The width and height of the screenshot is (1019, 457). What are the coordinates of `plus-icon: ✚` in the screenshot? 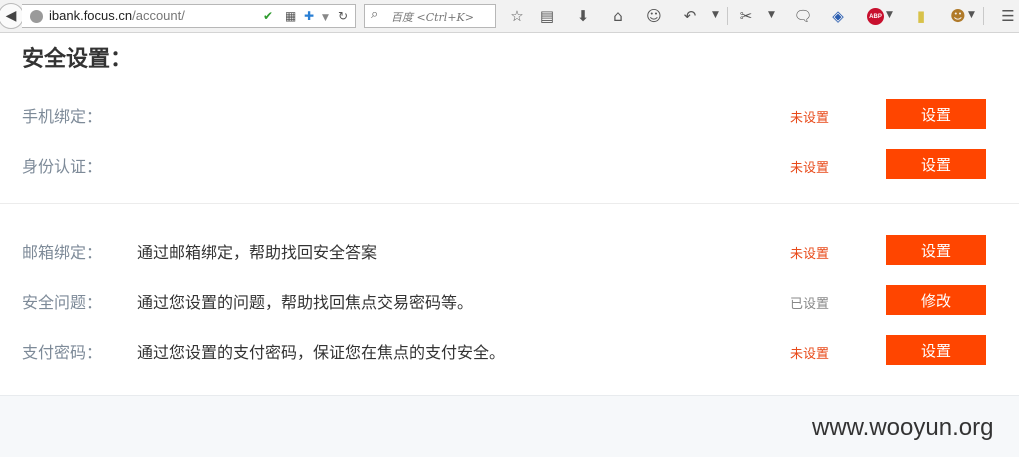 It's located at (309, 16).